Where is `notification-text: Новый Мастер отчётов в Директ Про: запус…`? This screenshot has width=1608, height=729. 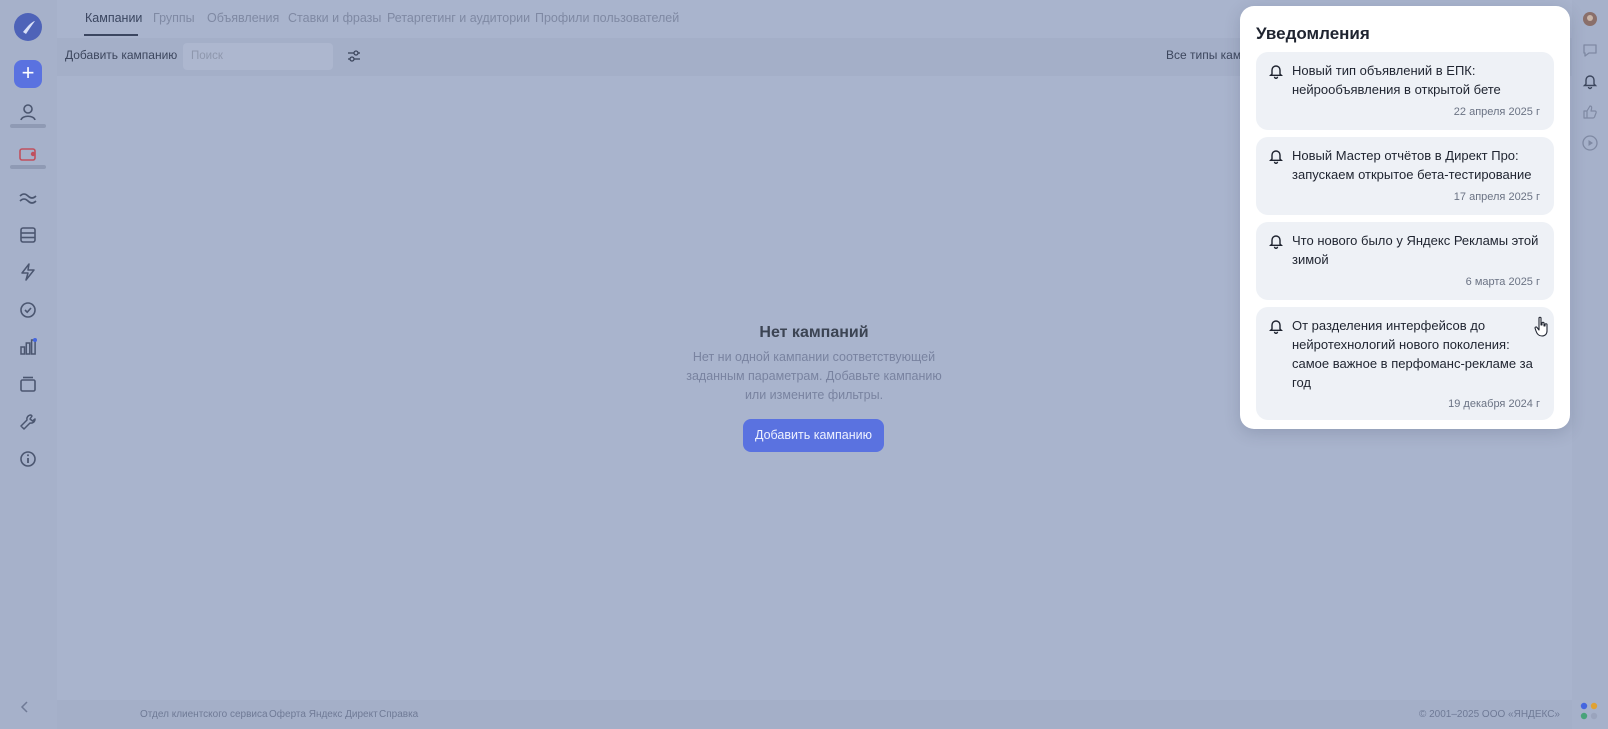 notification-text: Новый Мастер отчётов в Директ Про: запус… is located at coordinates (1412, 165).